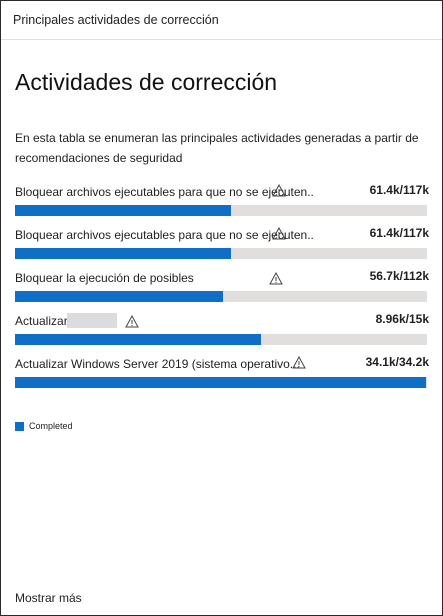 The width and height of the screenshot is (443, 616). What do you see at coordinates (19, 426) in the screenshot?
I see `legend-swatch` at bounding box center [19, 426].